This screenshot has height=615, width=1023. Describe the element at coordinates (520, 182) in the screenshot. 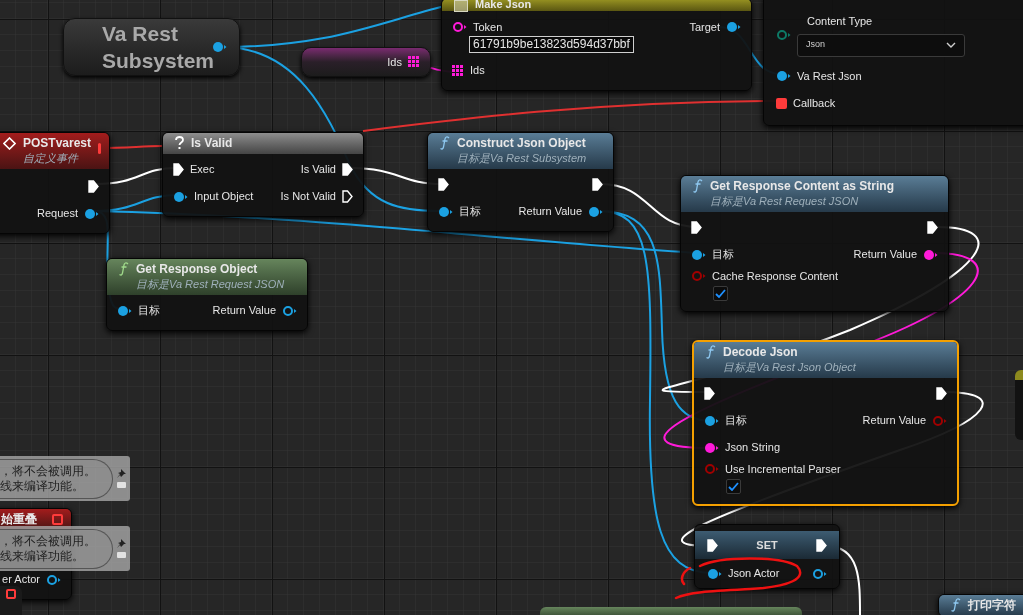

I see `blueprint-node: Construct Json Object 目标是Va Rest Subsystem 目标 Return Value` at that location.